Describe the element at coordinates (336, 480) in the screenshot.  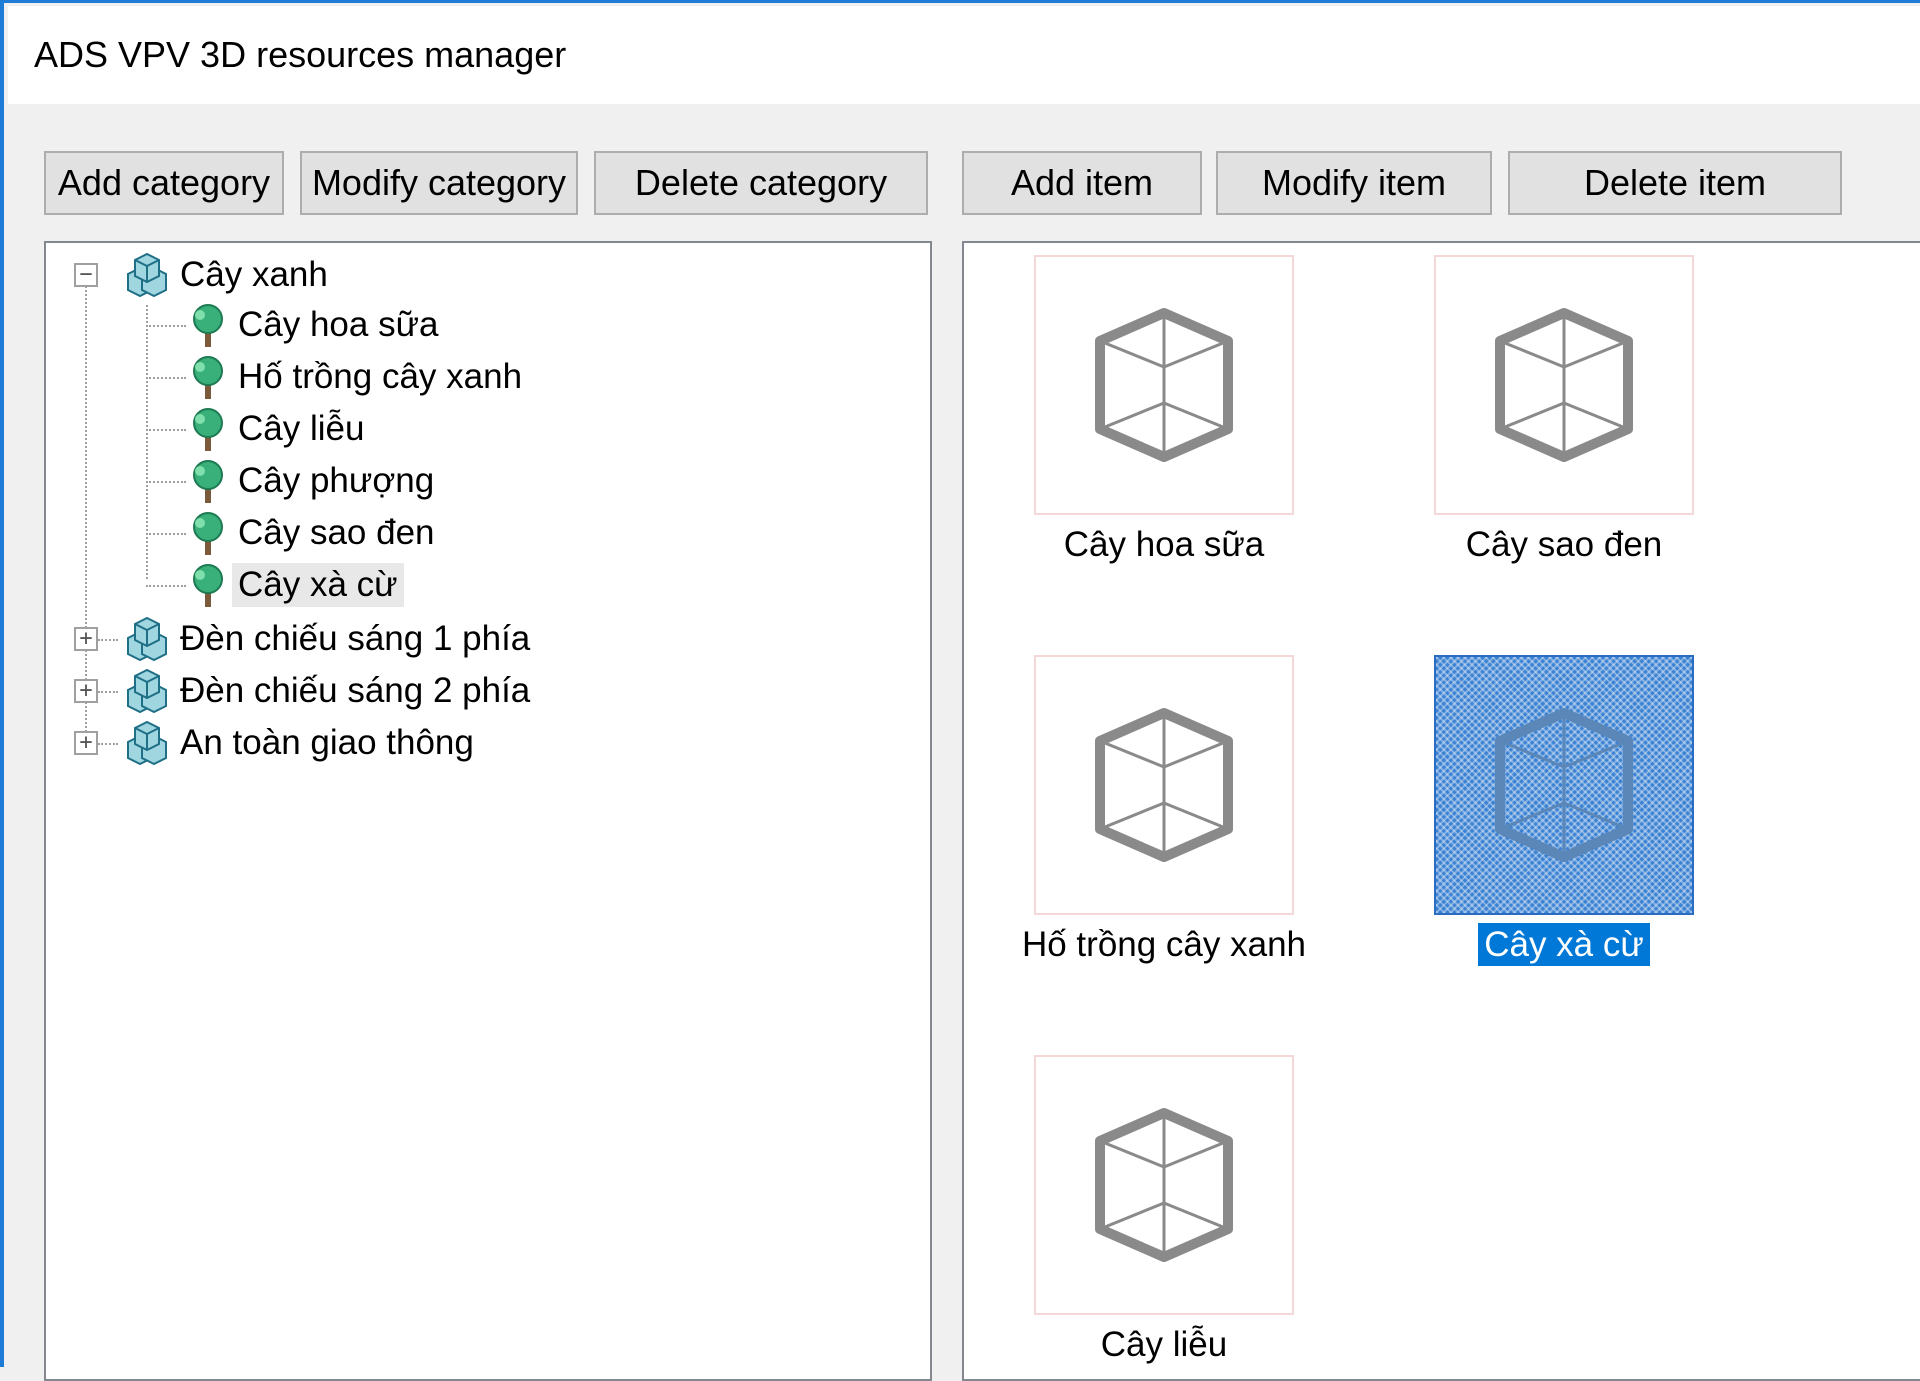
I see `tree-item-label: Cây phượng` at that location.